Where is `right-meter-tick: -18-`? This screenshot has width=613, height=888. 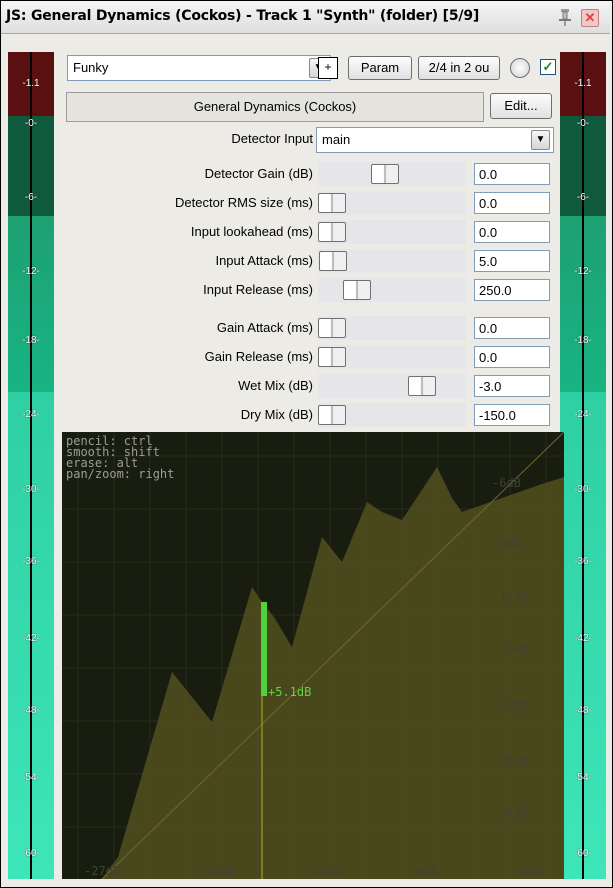 right-meter-tick: -18- is located at coordinates (583, 340).